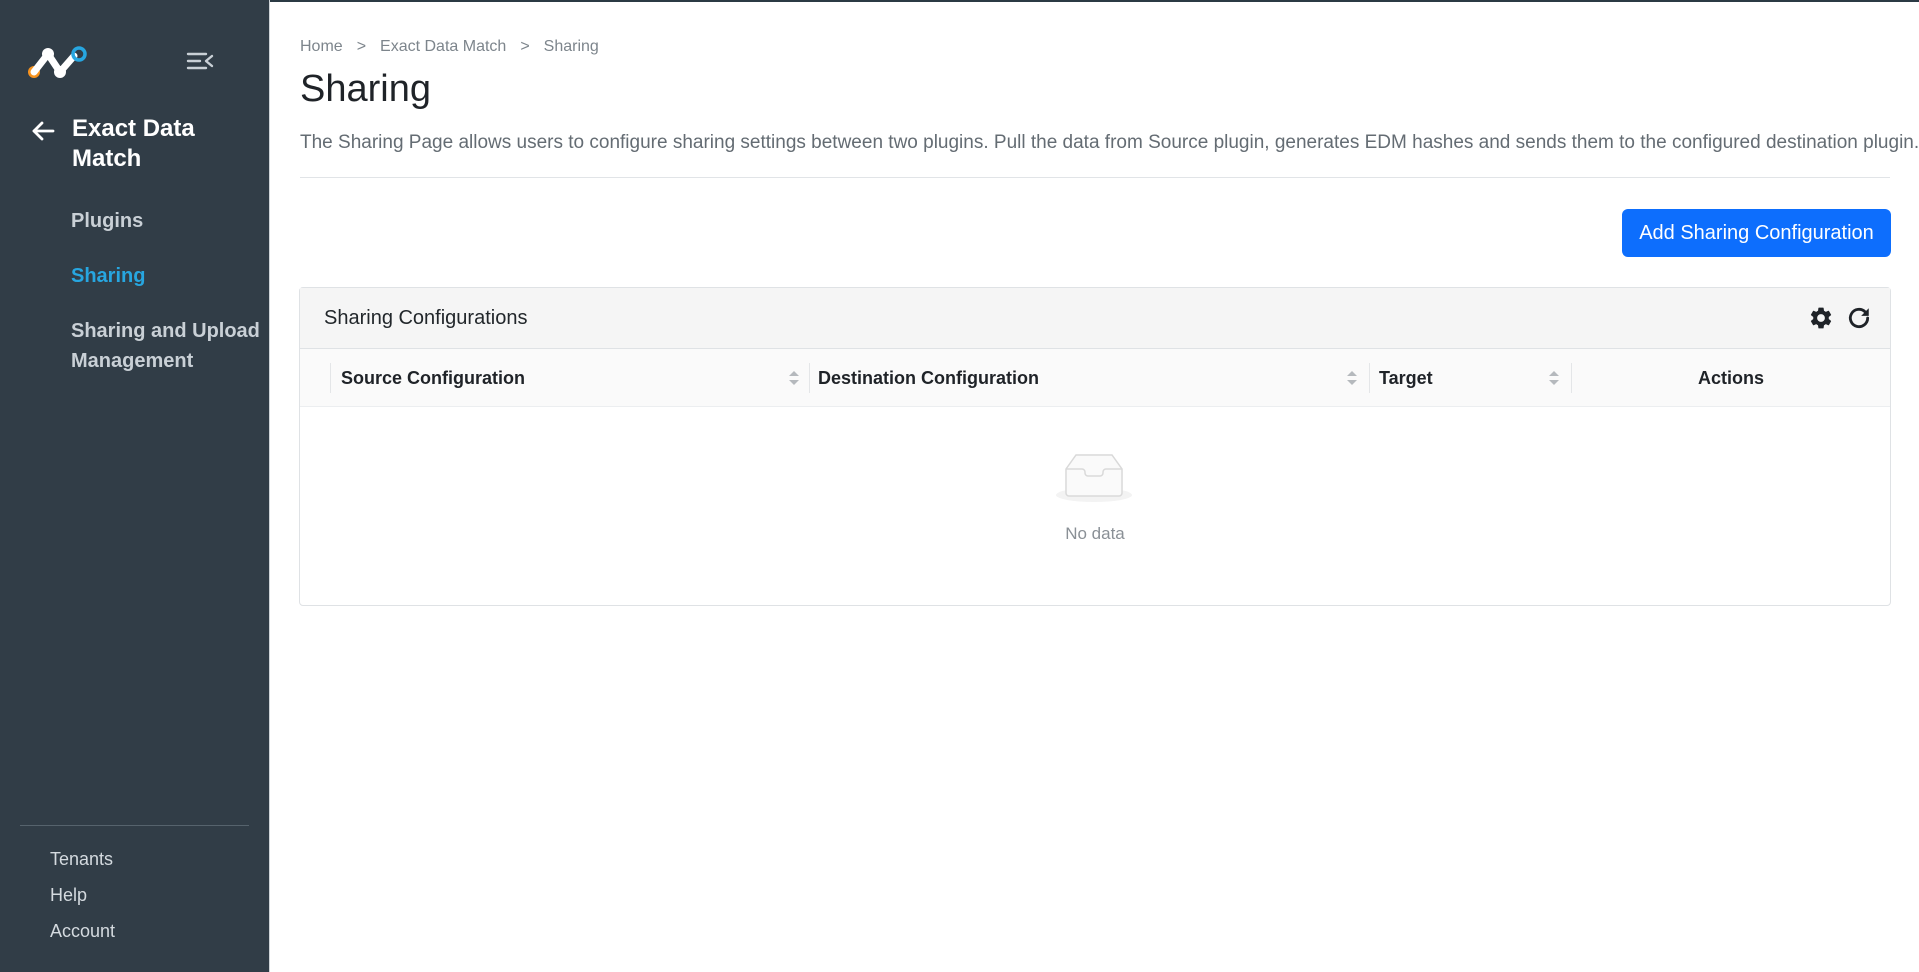  I want to click on sidebar-footer-tenants: Tenants, so click(81, 859).